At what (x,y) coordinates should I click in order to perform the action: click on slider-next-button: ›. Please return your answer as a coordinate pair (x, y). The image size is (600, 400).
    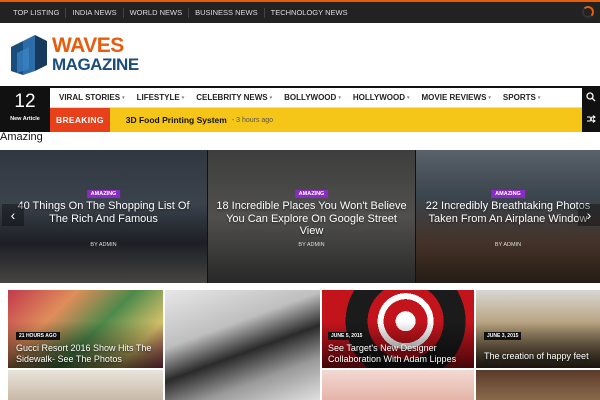
    Looking at the image, I should click on (589, 215).